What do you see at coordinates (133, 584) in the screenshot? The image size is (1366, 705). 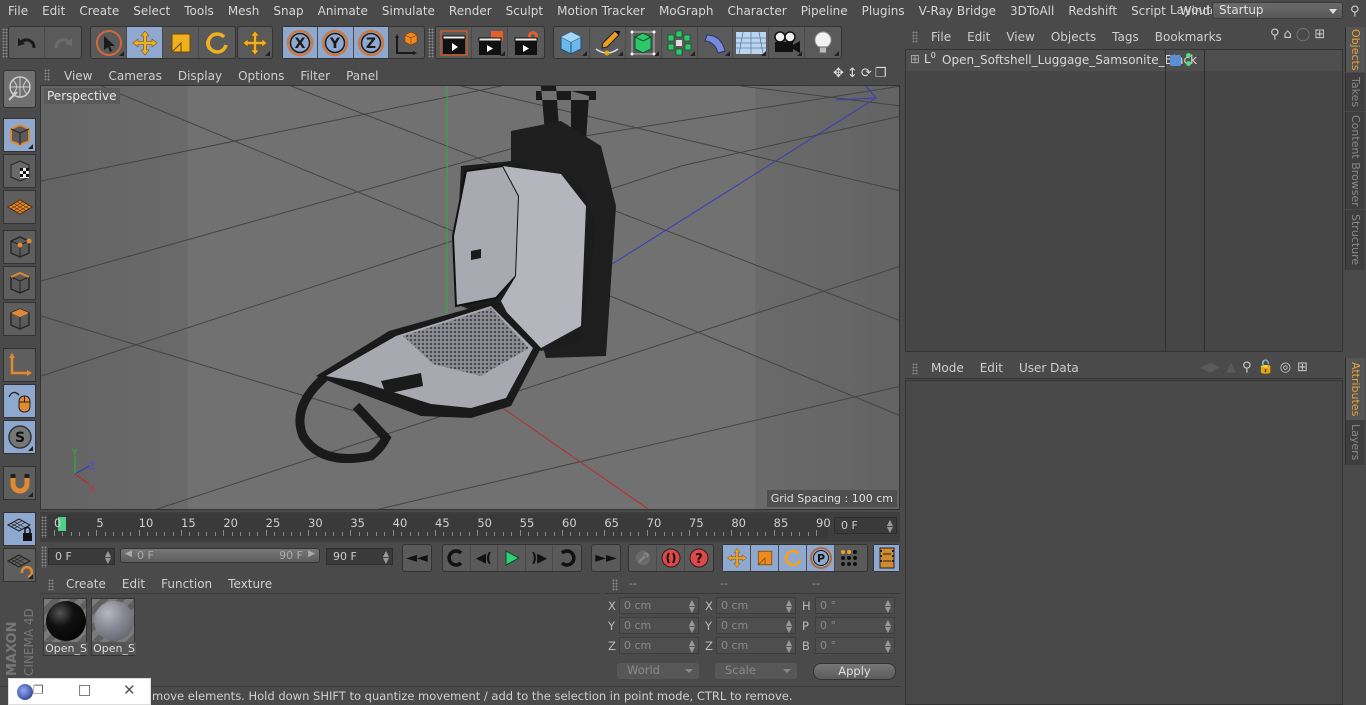 I see `material-menu-edit: Edit` at bounding box center [133, 584].